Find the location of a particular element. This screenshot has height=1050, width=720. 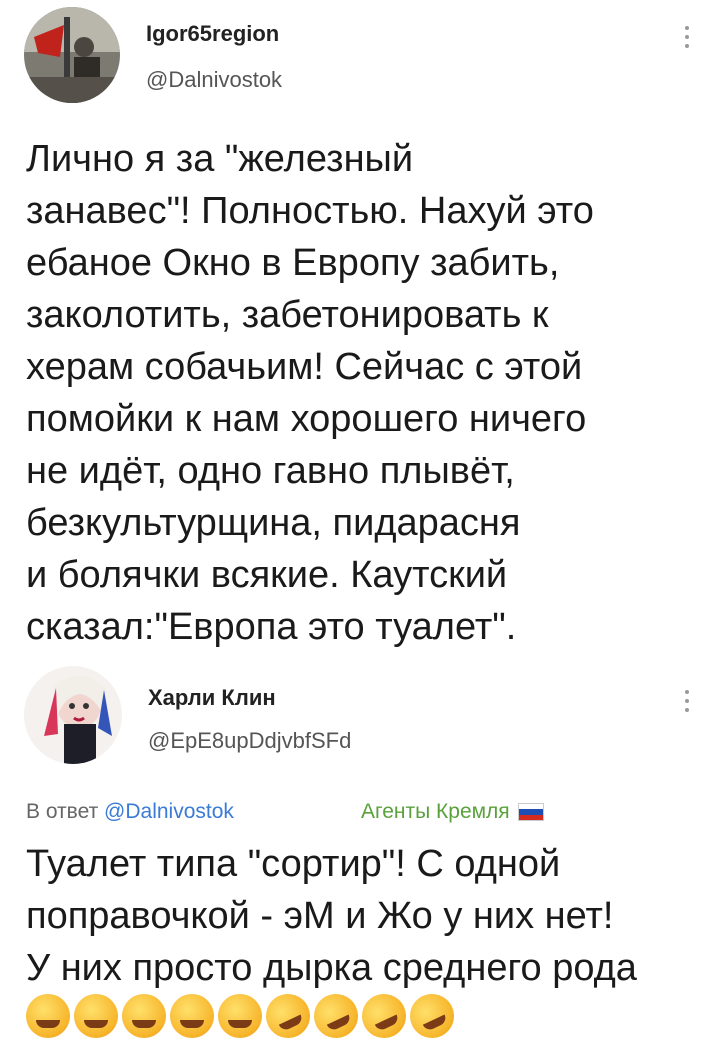

reply-prefix: В ответ is located at coordinates (65, 811).